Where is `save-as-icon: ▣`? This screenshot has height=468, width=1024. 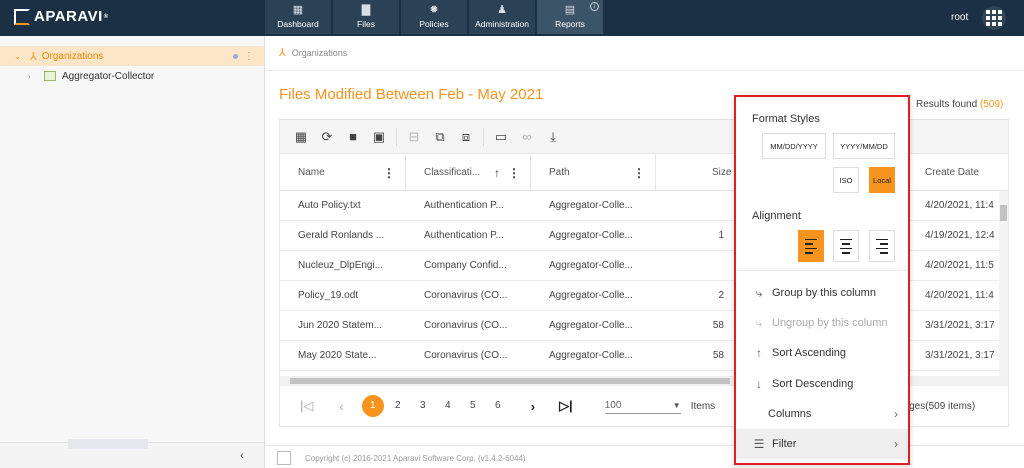 save-as-icon: ▣ is located at coordinates (379, 137).